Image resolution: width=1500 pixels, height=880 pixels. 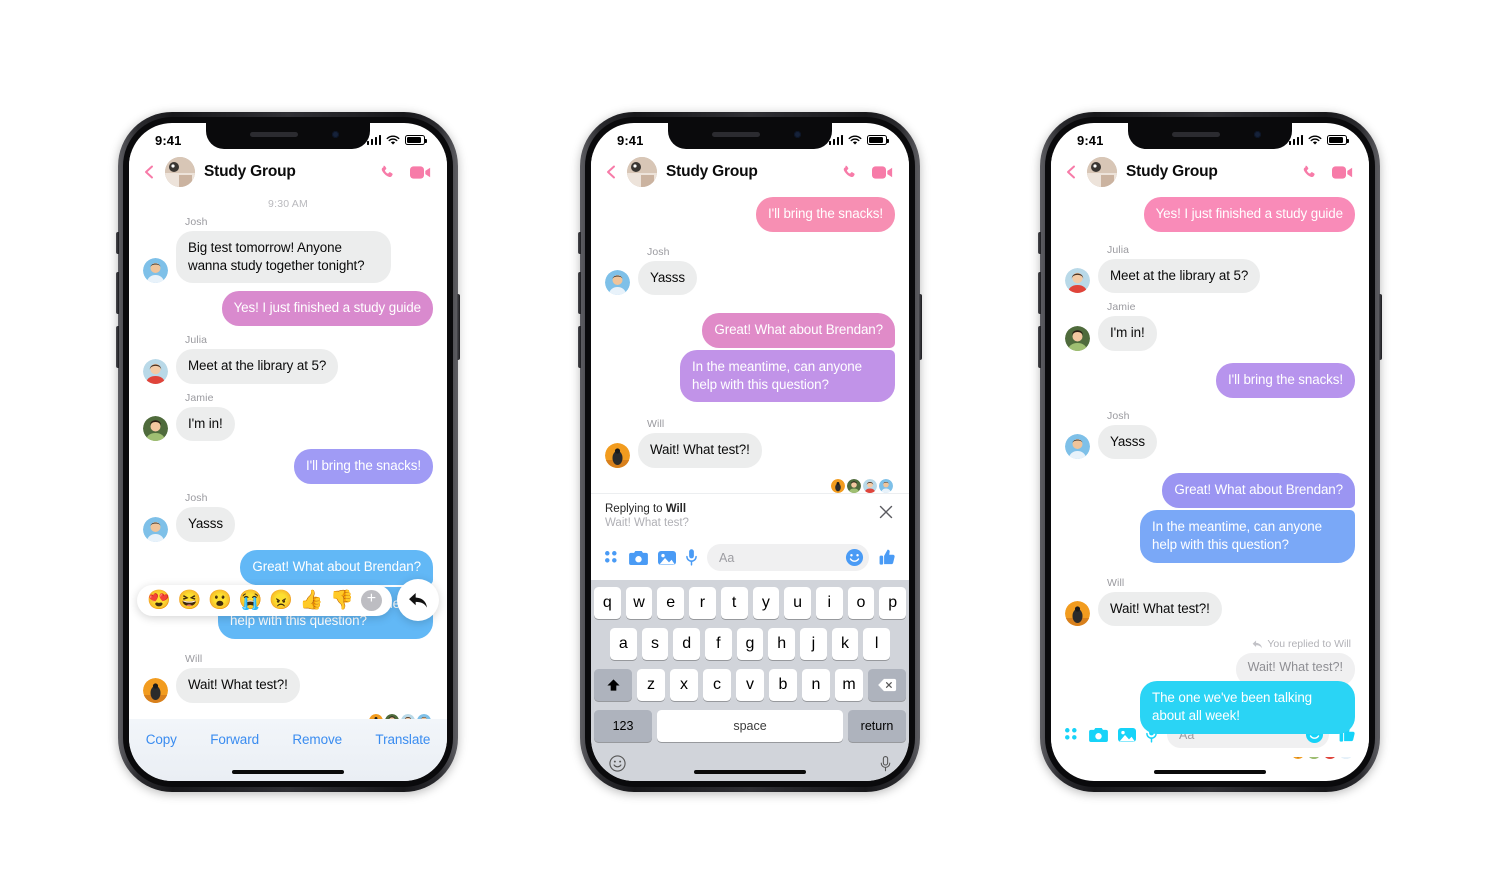 I want to click on copy-button: Copy, so click(x=161, y=739).